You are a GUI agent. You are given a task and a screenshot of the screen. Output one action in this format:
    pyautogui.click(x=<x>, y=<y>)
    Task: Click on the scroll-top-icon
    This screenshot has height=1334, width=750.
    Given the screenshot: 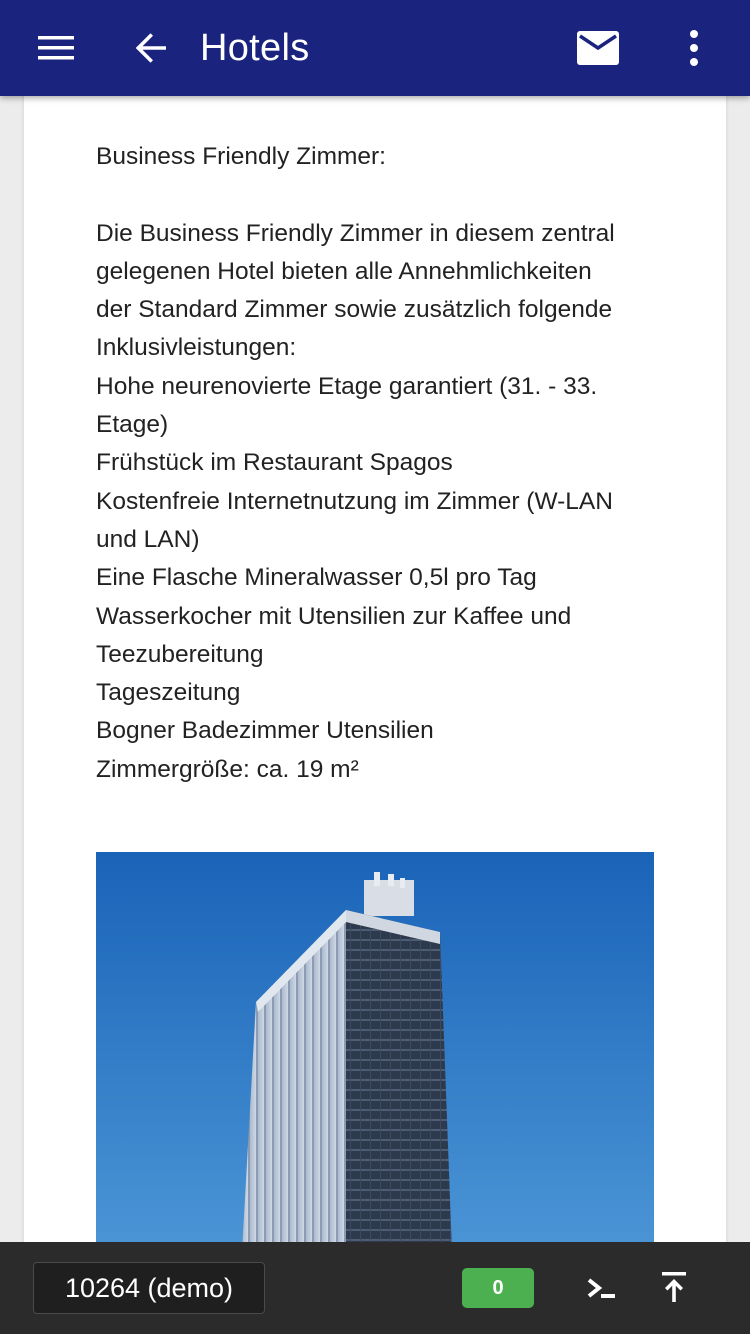 What is the action you would take?
    pyautogui.click(x=674, y=1289)
    